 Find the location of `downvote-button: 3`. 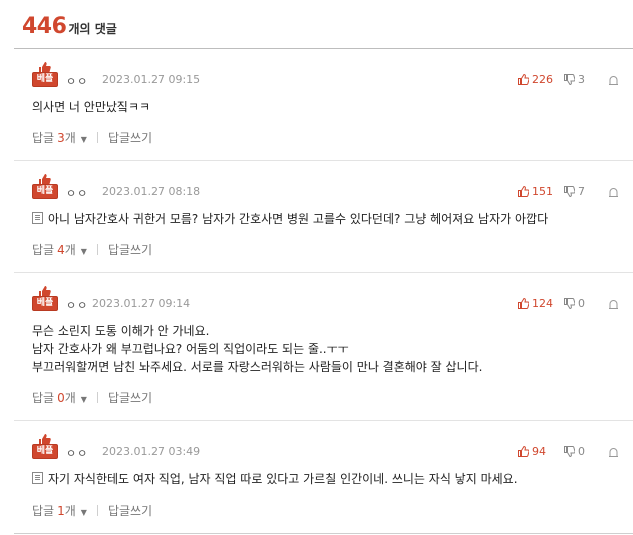

downvote-button: 3 is located at coordinates (583, 79).